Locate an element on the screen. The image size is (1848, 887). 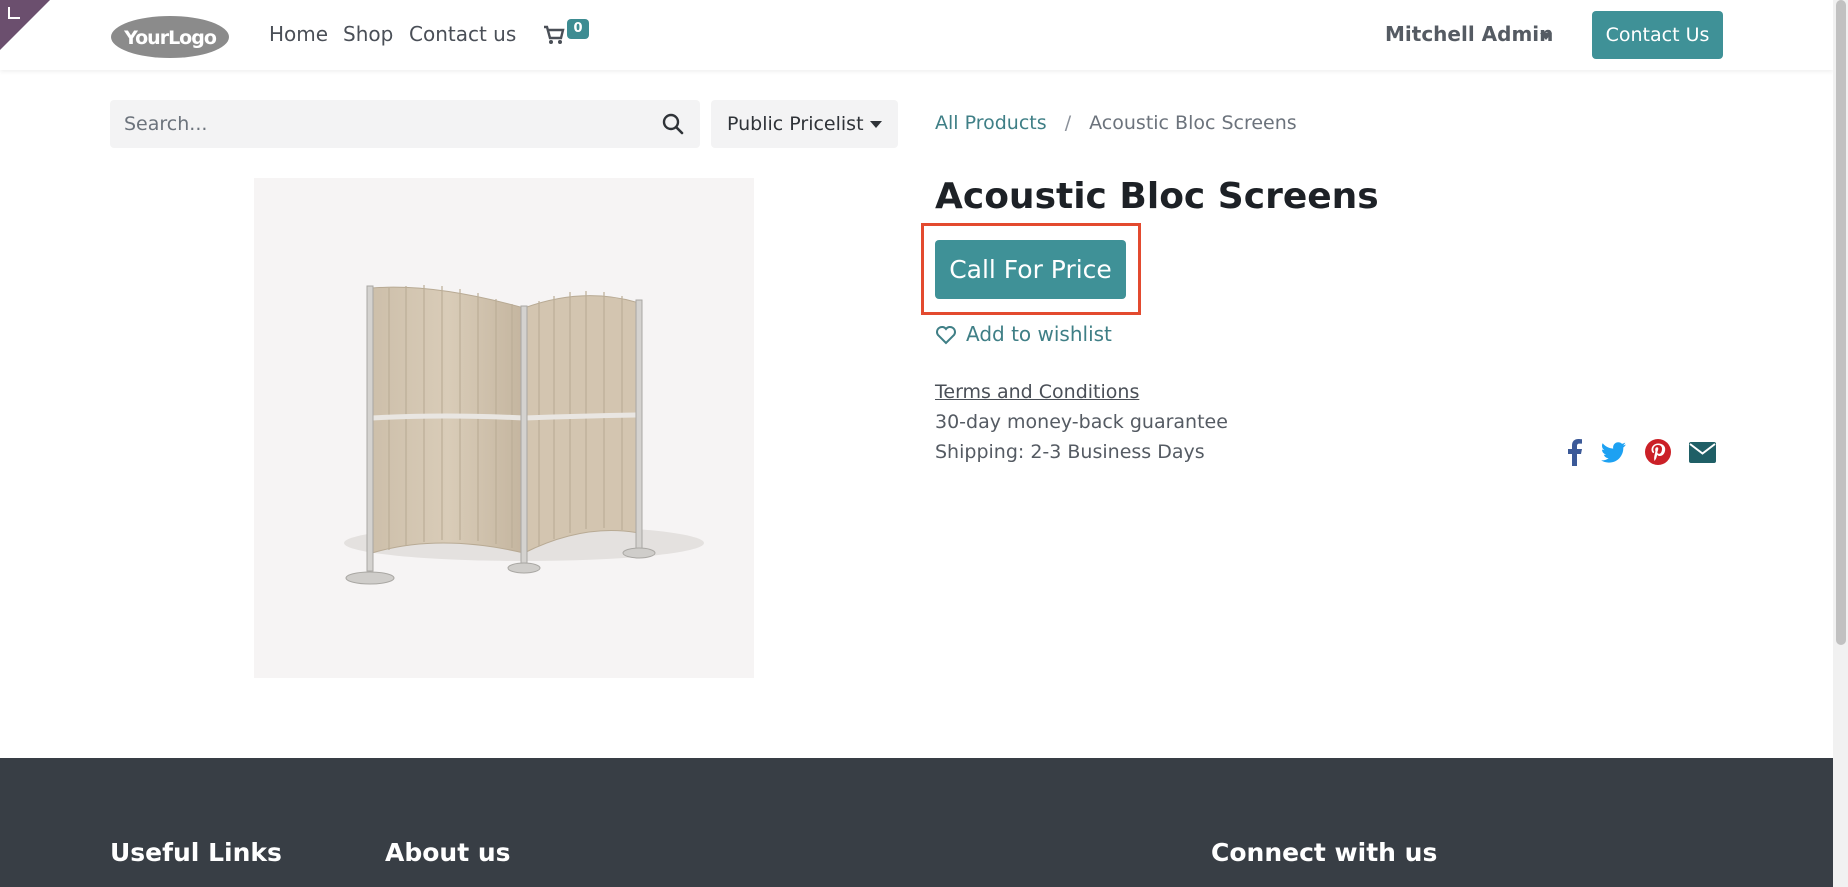
cart-count-badge: 0 is located at coordinates (578, 29).